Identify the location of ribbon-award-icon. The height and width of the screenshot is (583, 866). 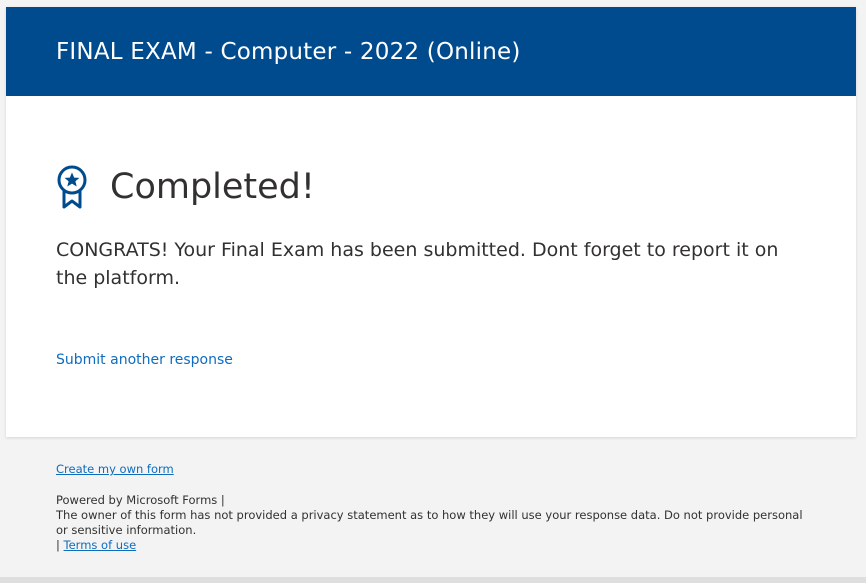
(72, 187).